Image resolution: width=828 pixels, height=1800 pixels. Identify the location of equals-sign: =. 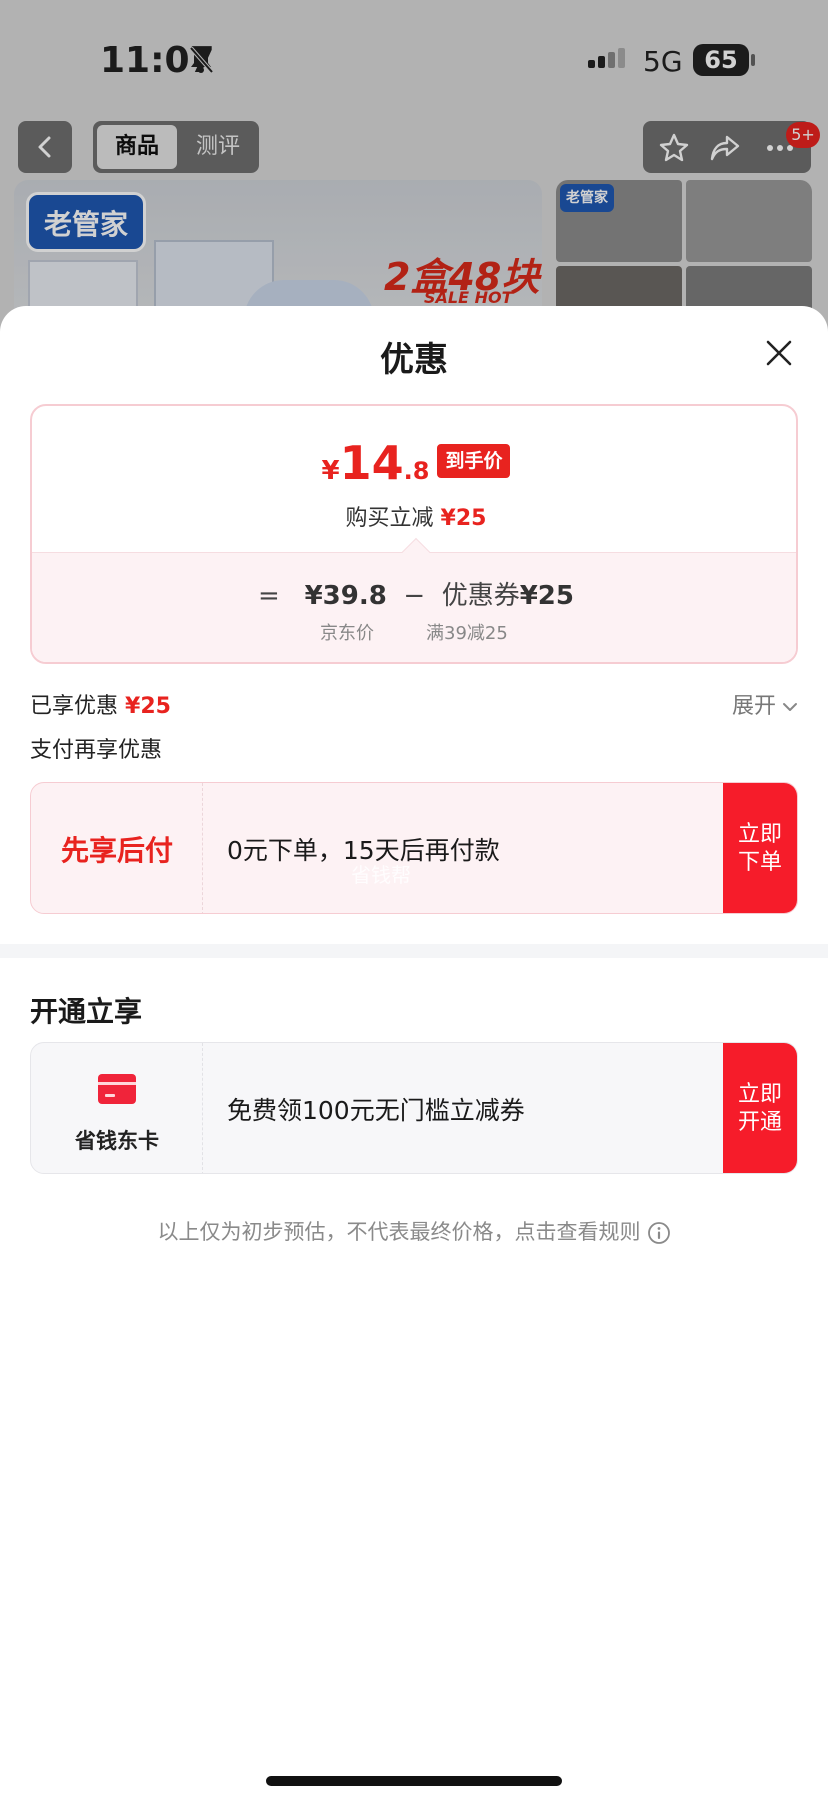
(269, 596).